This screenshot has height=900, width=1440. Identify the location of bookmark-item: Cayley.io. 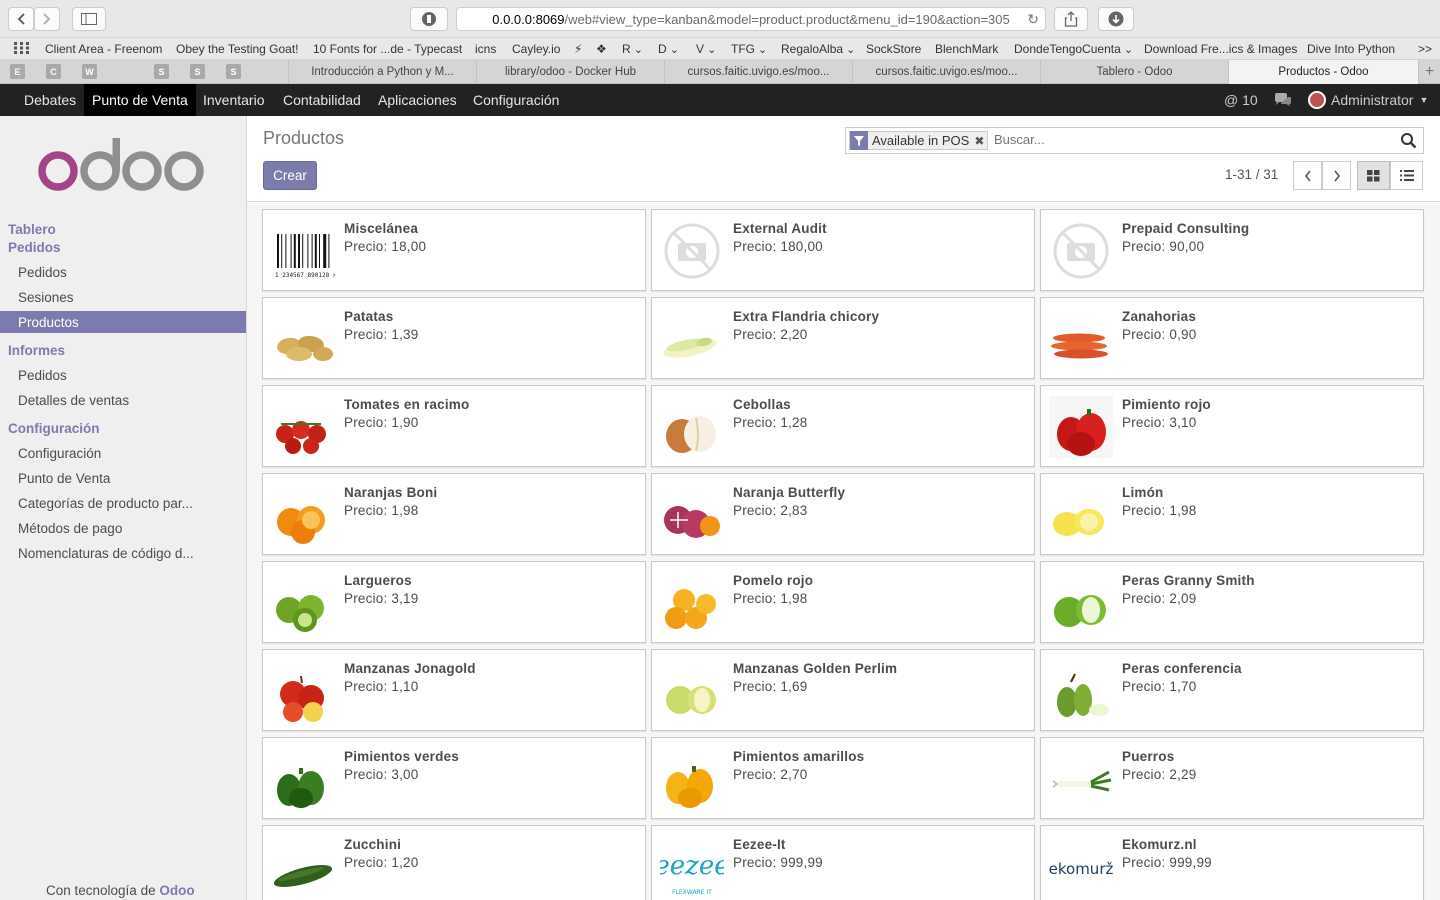
(536, 49).